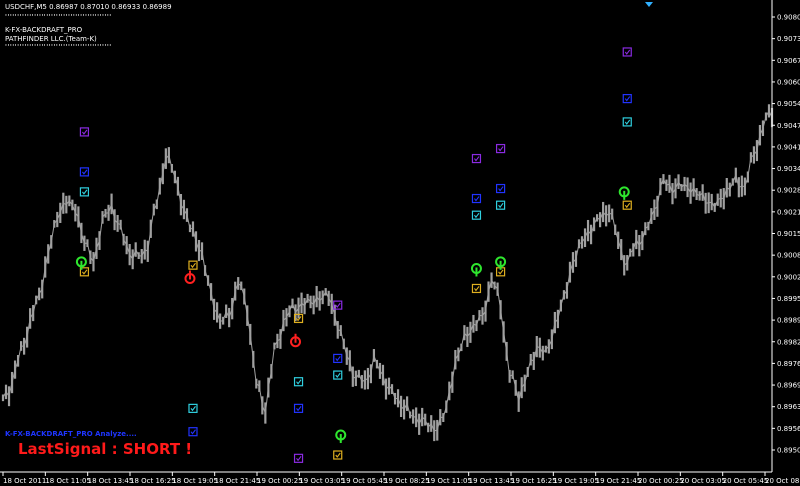  Describe the element at coordinates (111, 481) in the screenshot. I see `time-tick-label: 18 Oct 13:45` at that location.